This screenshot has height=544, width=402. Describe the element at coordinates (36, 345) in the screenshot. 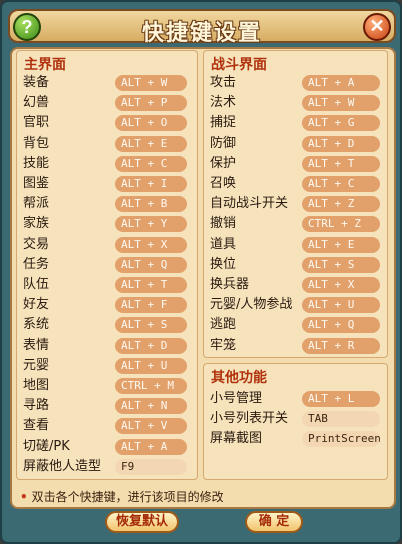

I see `main-action-label: 表情` at that location.